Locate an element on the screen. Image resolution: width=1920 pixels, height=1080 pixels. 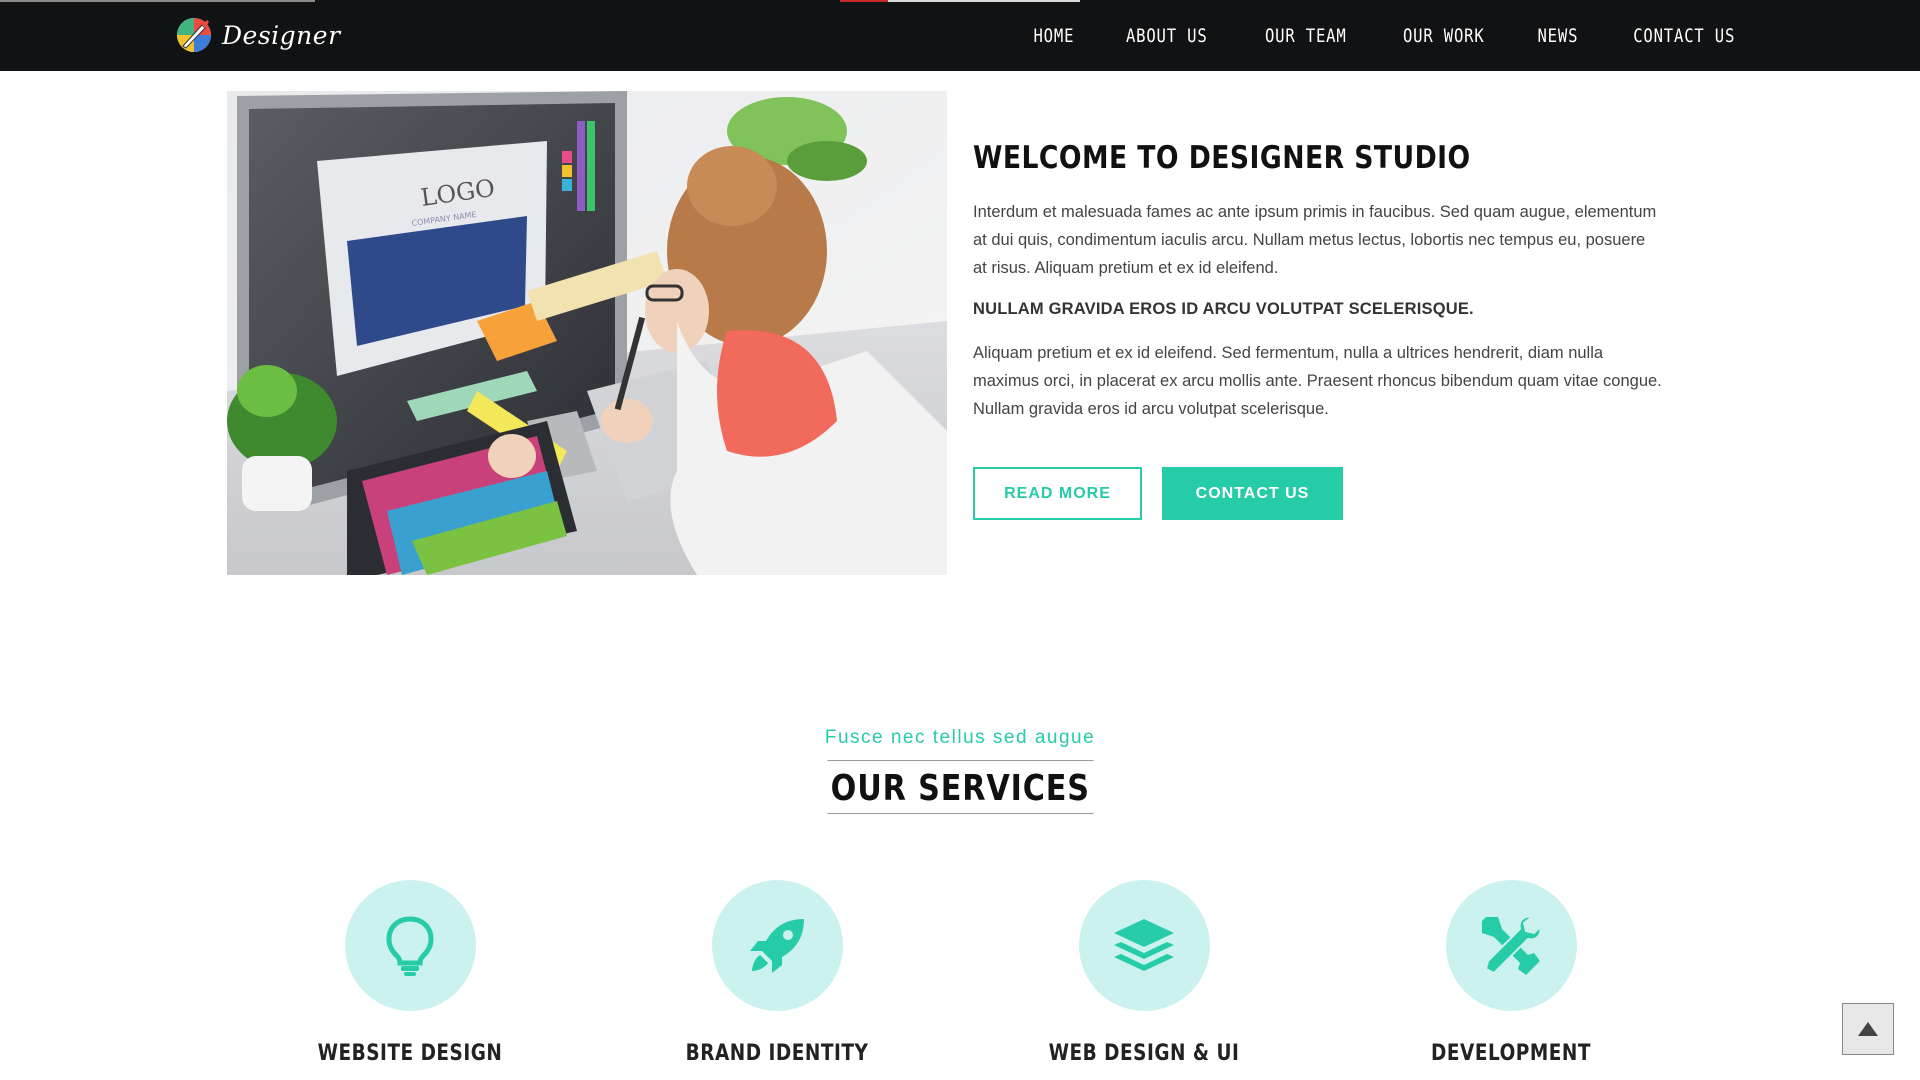
tools-icon is located at coordinates (1512, 945).